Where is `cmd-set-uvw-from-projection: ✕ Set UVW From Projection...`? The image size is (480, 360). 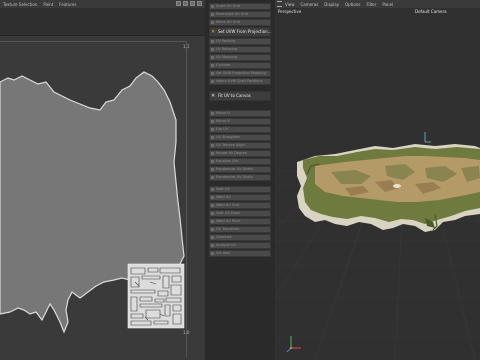 cmd-set-uvw-from-projection: ✕ Set UVW From Projection... is located at coordinates (240, 32).